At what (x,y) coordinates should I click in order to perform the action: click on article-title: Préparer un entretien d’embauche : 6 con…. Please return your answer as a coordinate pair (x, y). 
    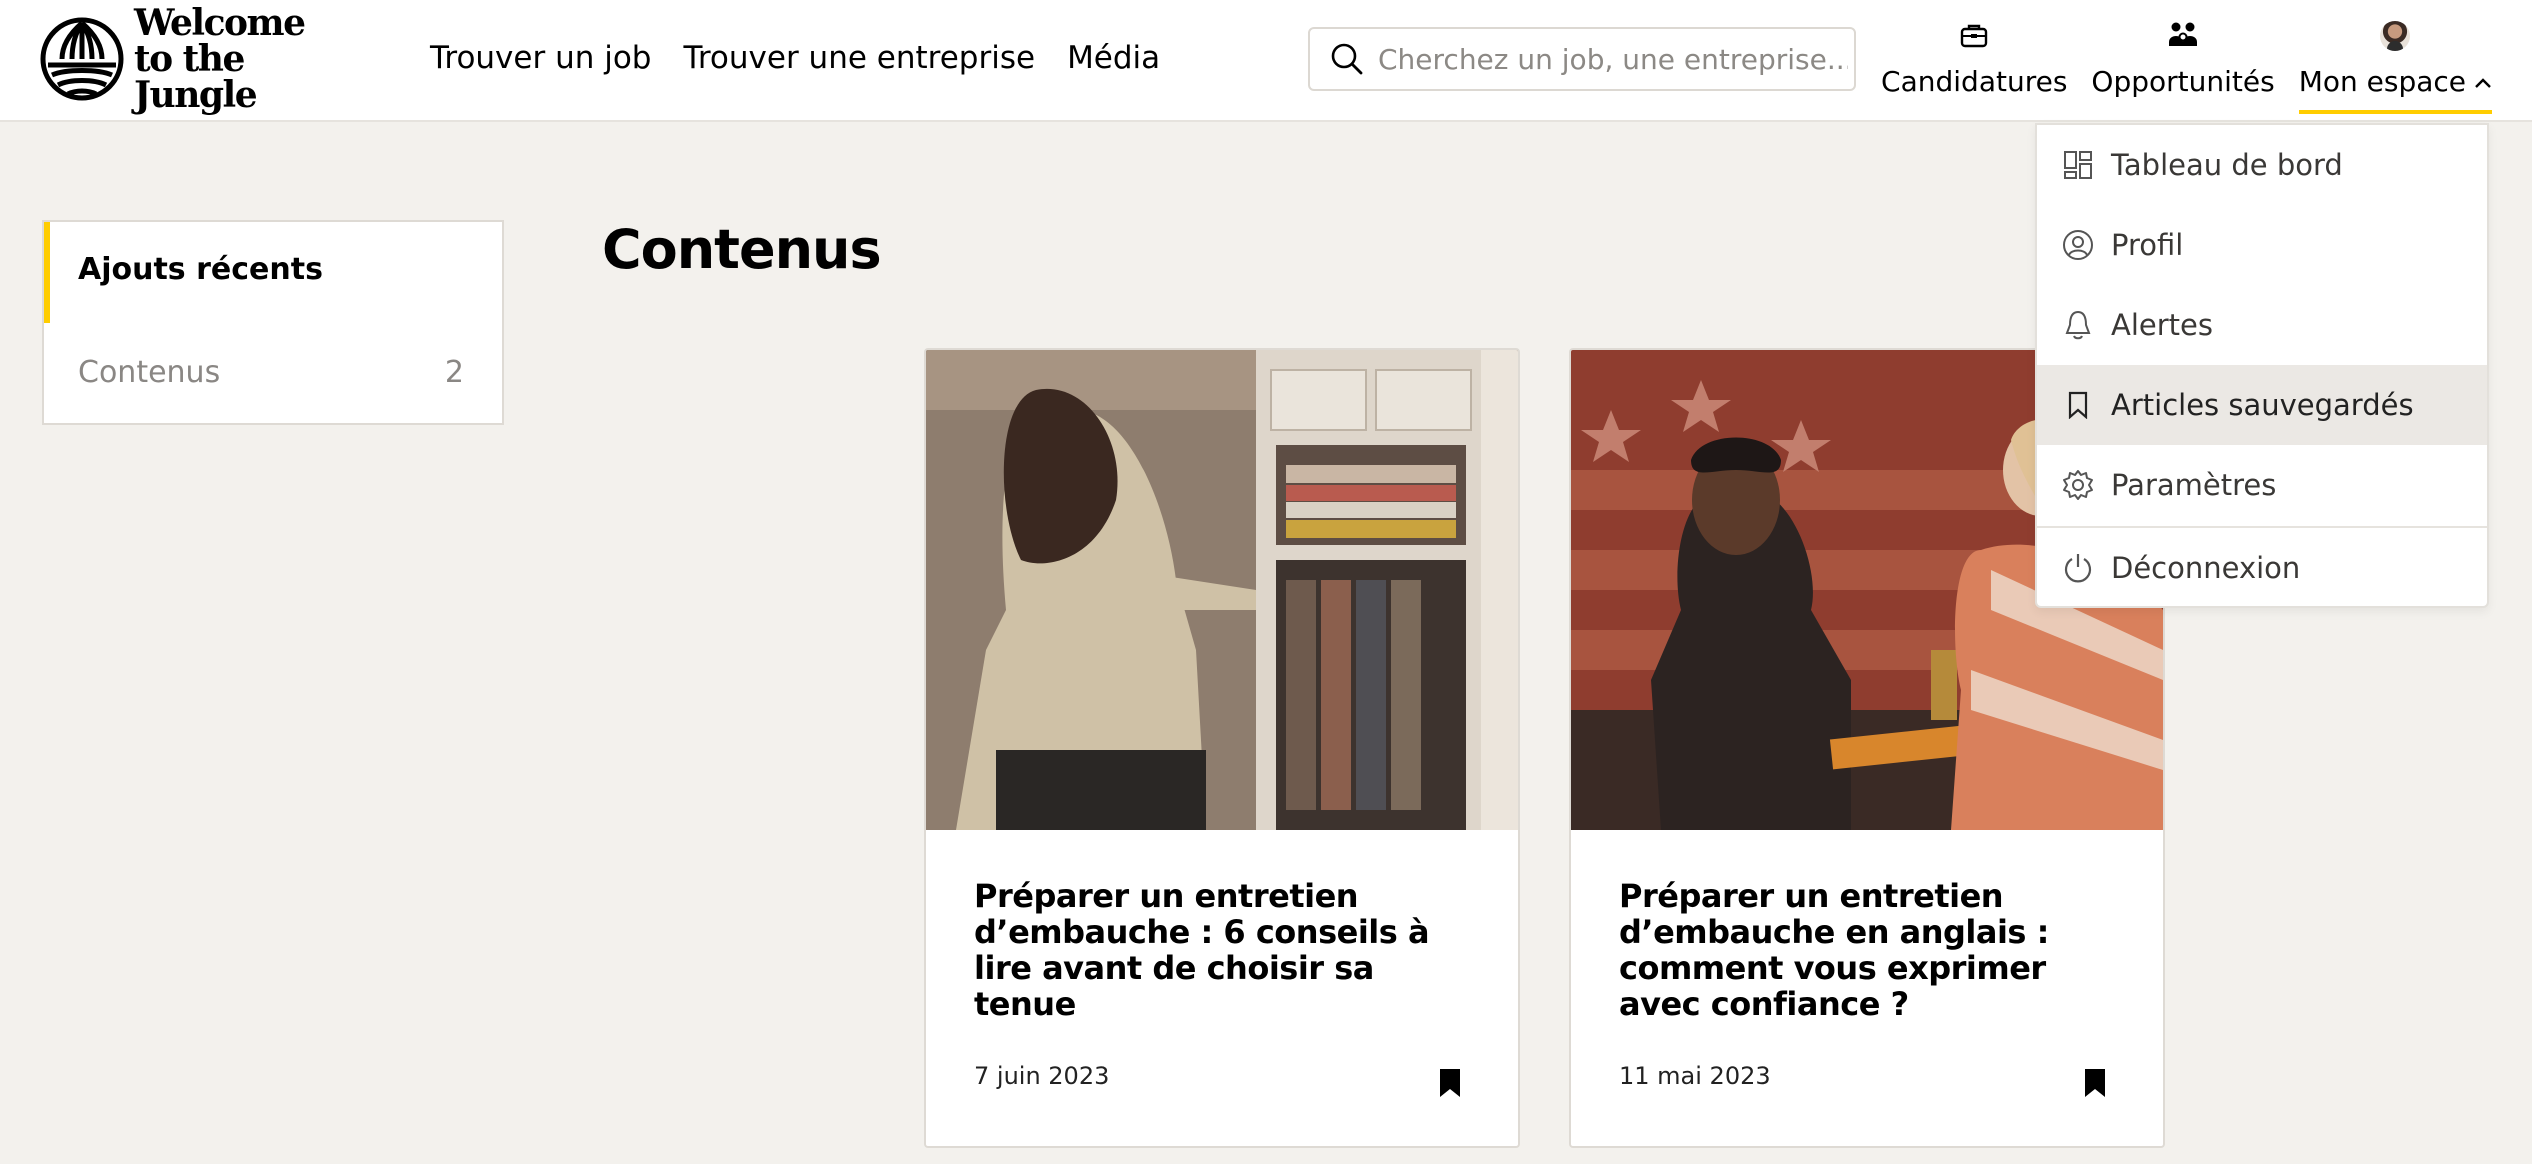
    Looking at the image, I should click on (1224, 950).